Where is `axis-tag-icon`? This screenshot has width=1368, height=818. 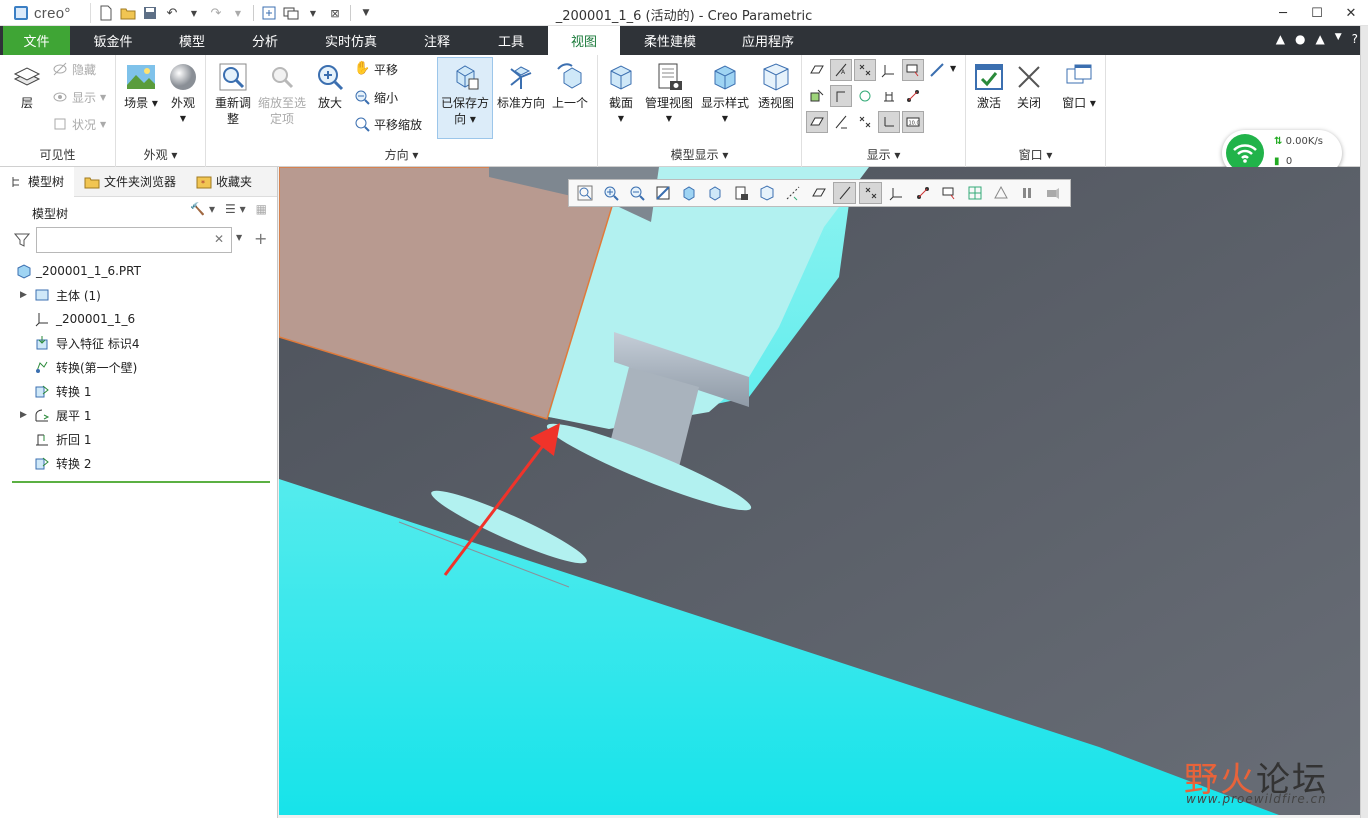
axis-tag-icon is located at coordinates (841, 96).